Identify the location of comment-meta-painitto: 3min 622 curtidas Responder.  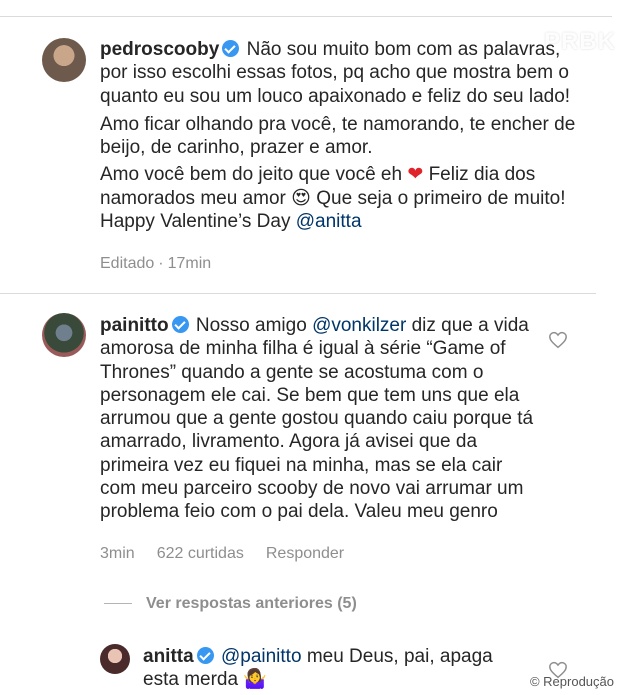
(233, 554).